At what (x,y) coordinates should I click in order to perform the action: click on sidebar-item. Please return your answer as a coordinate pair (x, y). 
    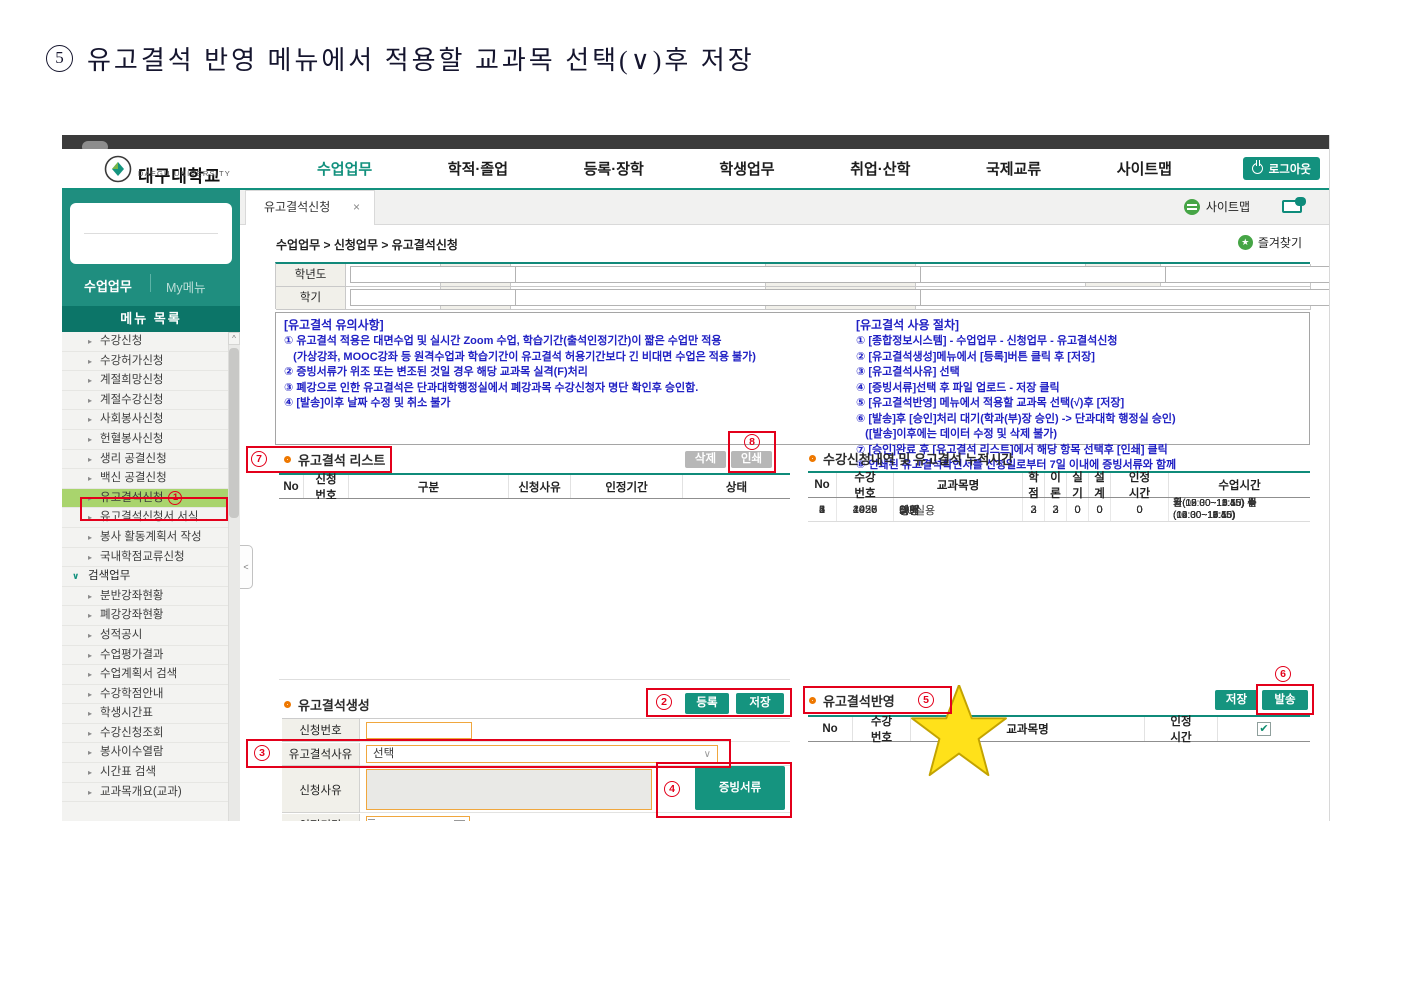
    Looking at the image, I should click on (145, 811).